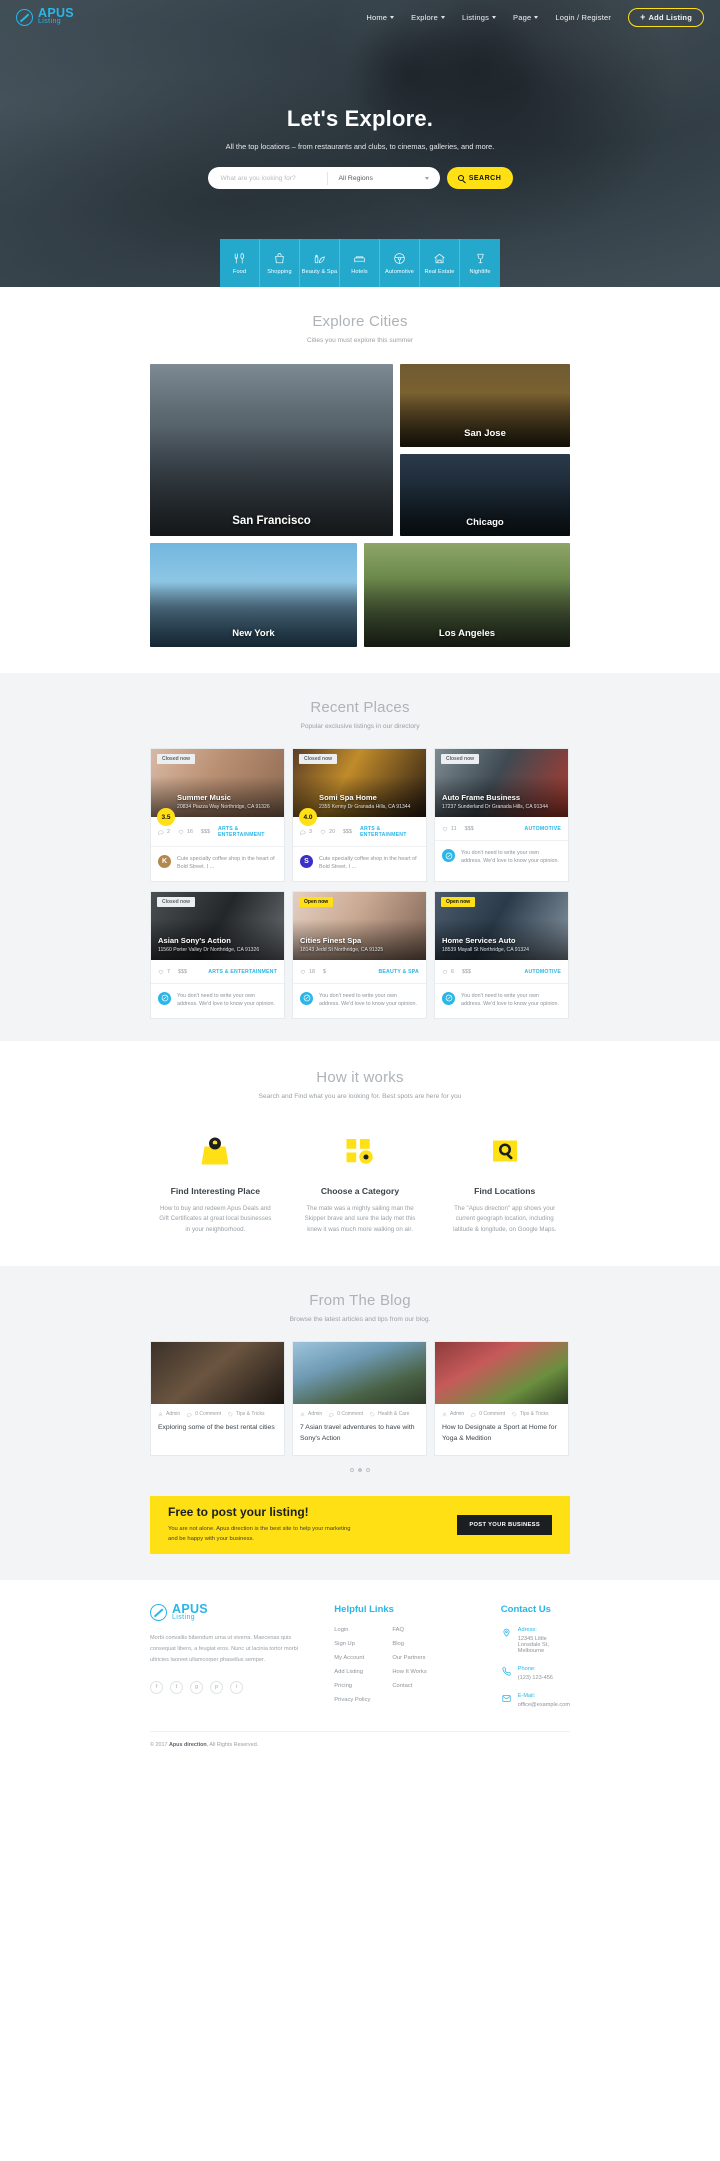 The image size is (720, 2161). What do you see at coordinates (448, 855) in the screenshot?
I see `logo-circle-icon` at bounding box center [448, 855].